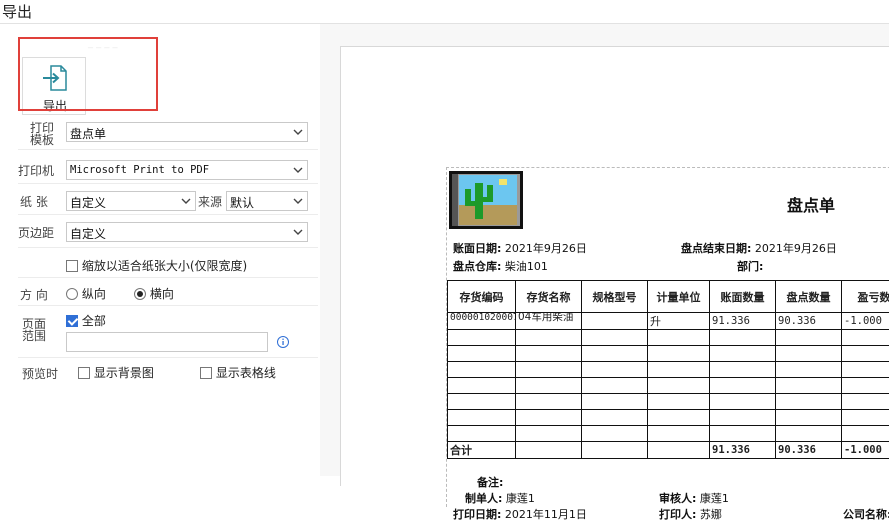  Describe the element at coordinates (140, 294) in the screenshot. I see `landscape-radio` at that location.